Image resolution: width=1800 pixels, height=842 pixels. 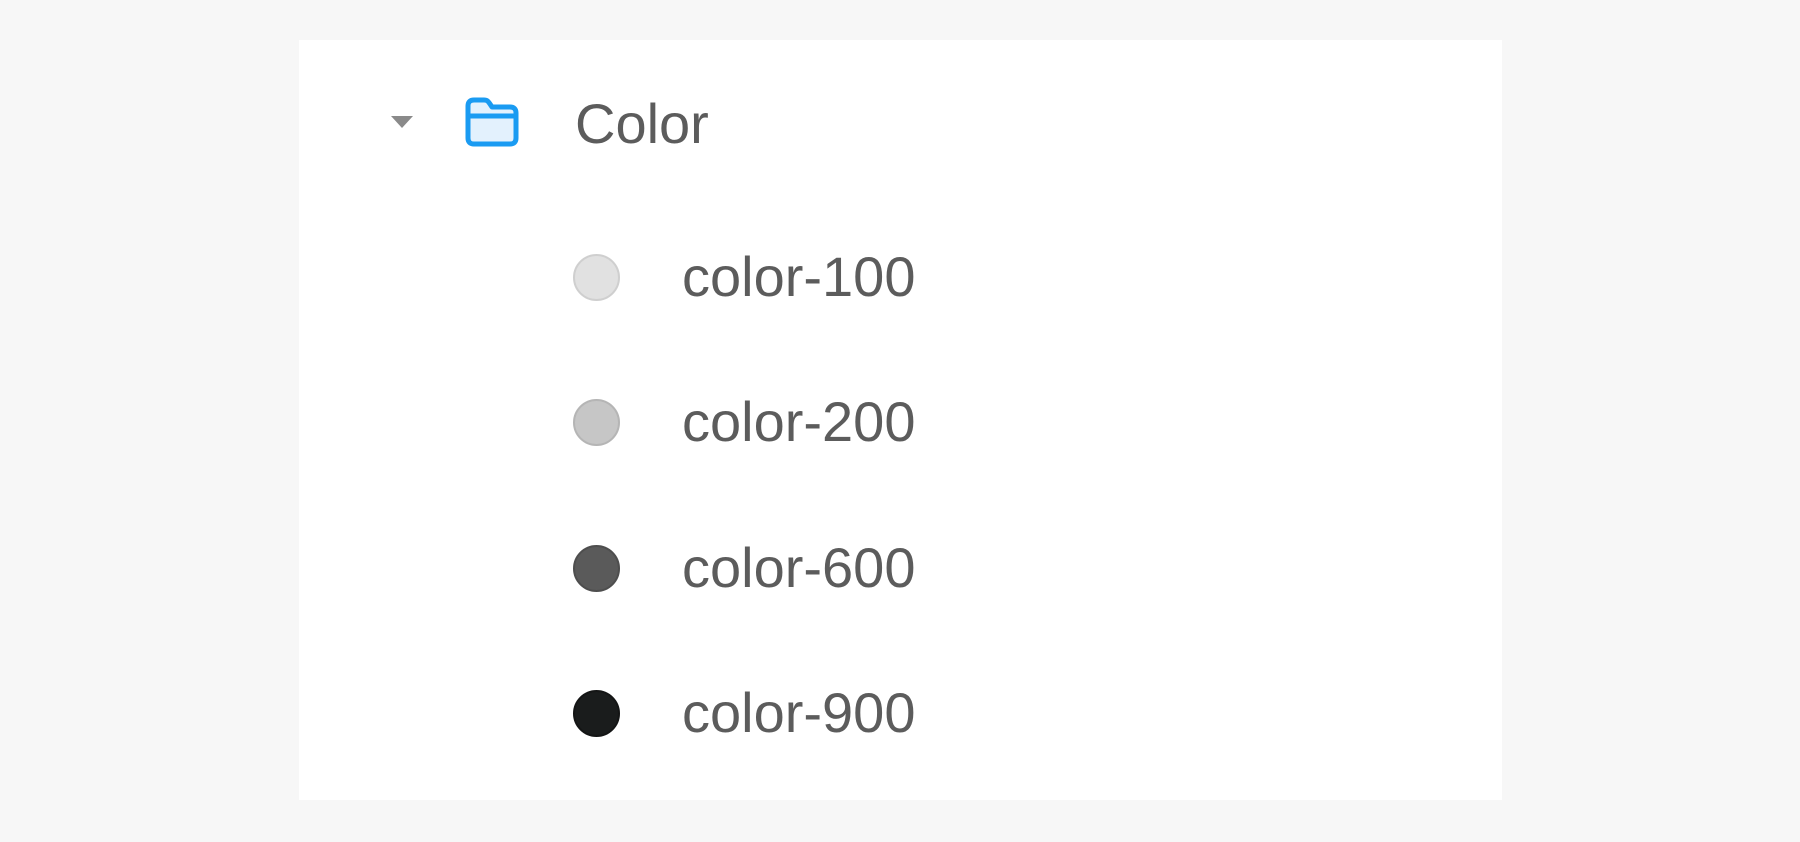 What do you see at coordinates (799, 712) in the screenshot?
I see `token-label: color-900` at bounding box center [799, 712].